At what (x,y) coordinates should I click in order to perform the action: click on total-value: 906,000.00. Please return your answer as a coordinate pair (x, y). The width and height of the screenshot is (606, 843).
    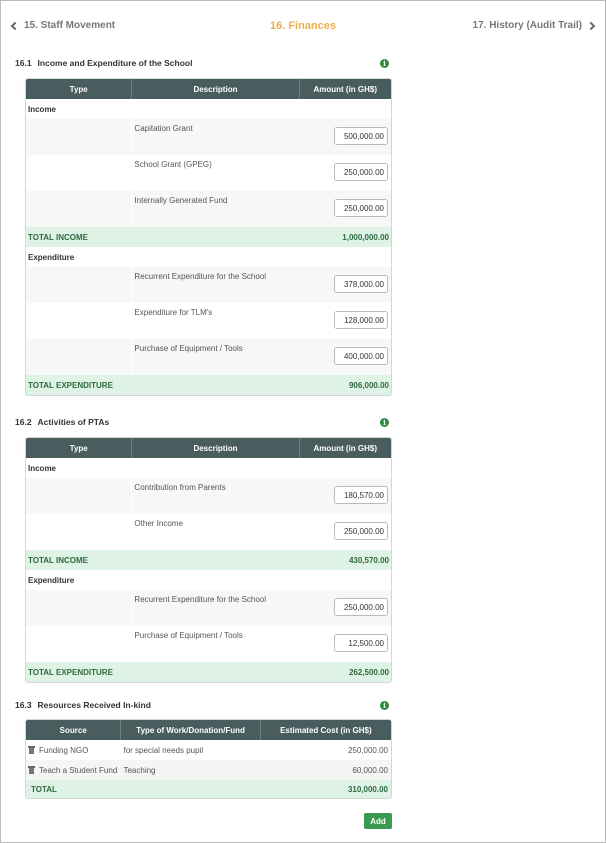
    Looking at the image, I should click on (368, 385).